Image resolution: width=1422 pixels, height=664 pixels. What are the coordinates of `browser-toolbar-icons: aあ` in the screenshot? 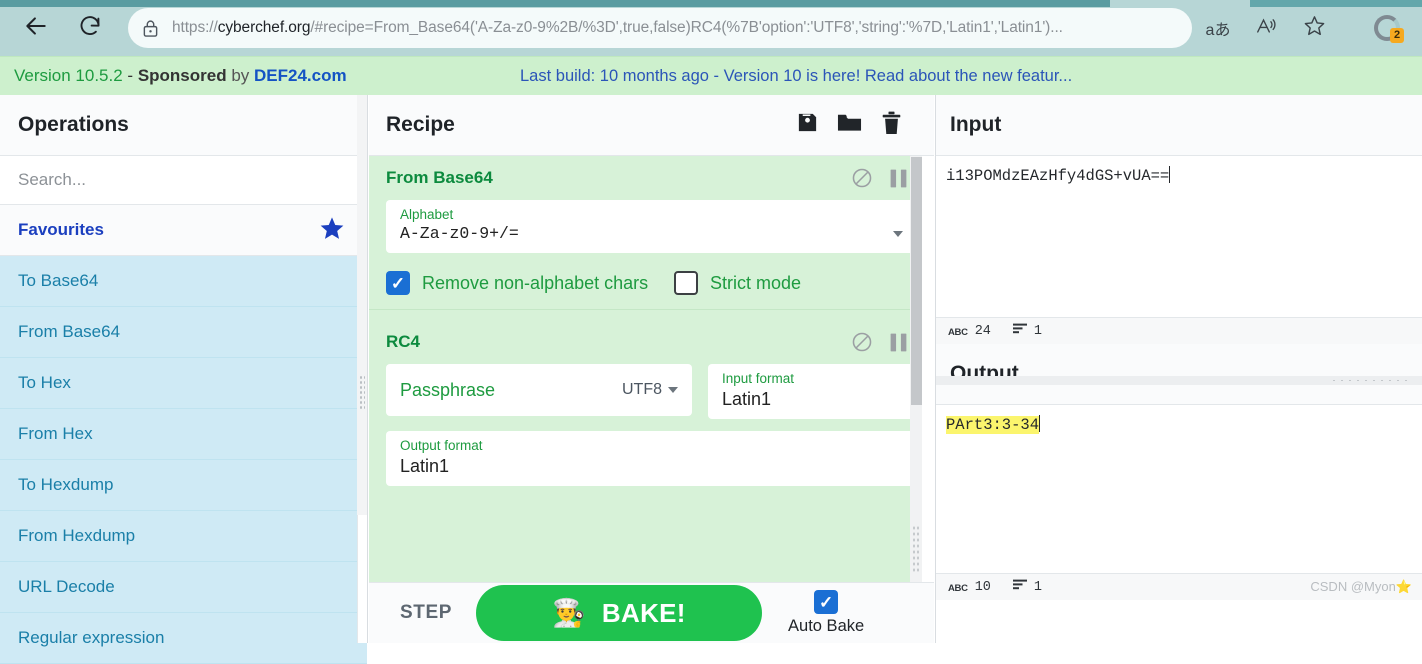 It's located at (1266, 28).